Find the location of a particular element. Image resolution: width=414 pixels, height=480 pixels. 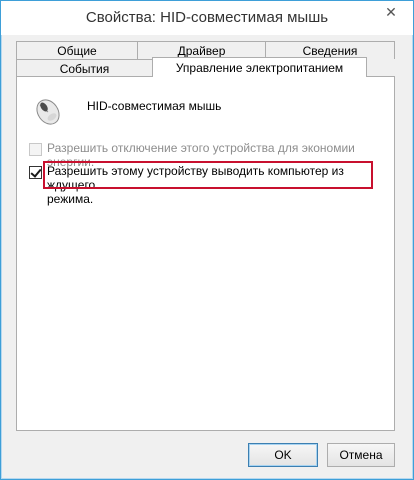

tab-general: Общие is located at coordinates (77, 50).